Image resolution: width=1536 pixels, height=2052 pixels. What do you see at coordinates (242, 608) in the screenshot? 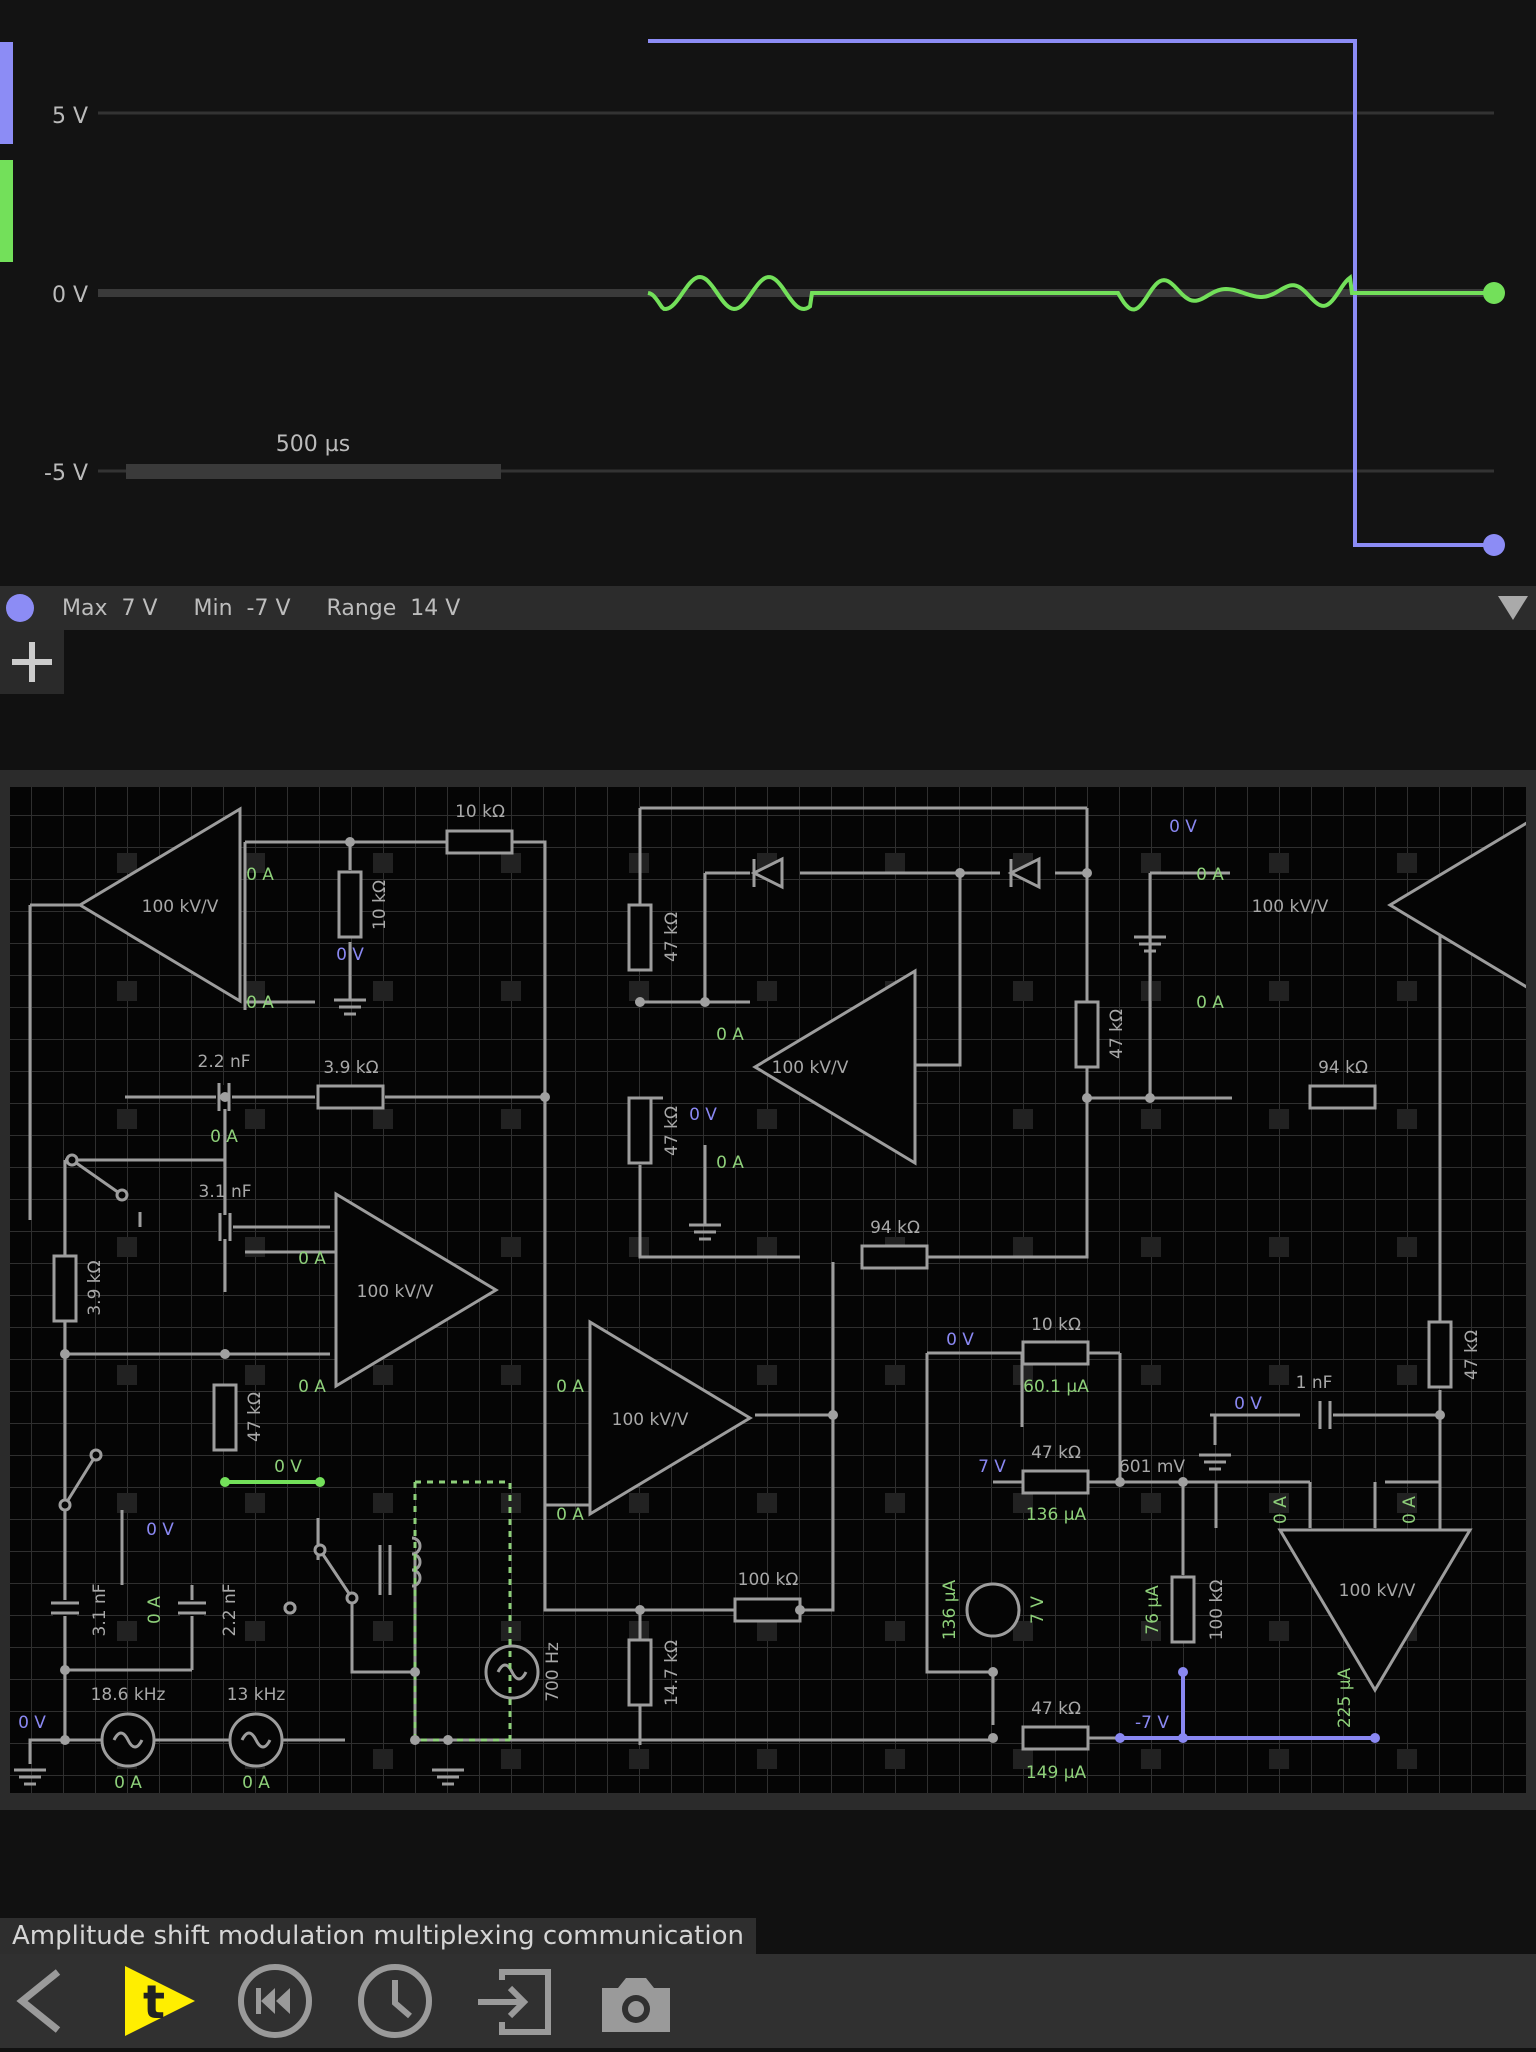
I see `stat-min: Min -7 V` at bounding box center [242, 608].